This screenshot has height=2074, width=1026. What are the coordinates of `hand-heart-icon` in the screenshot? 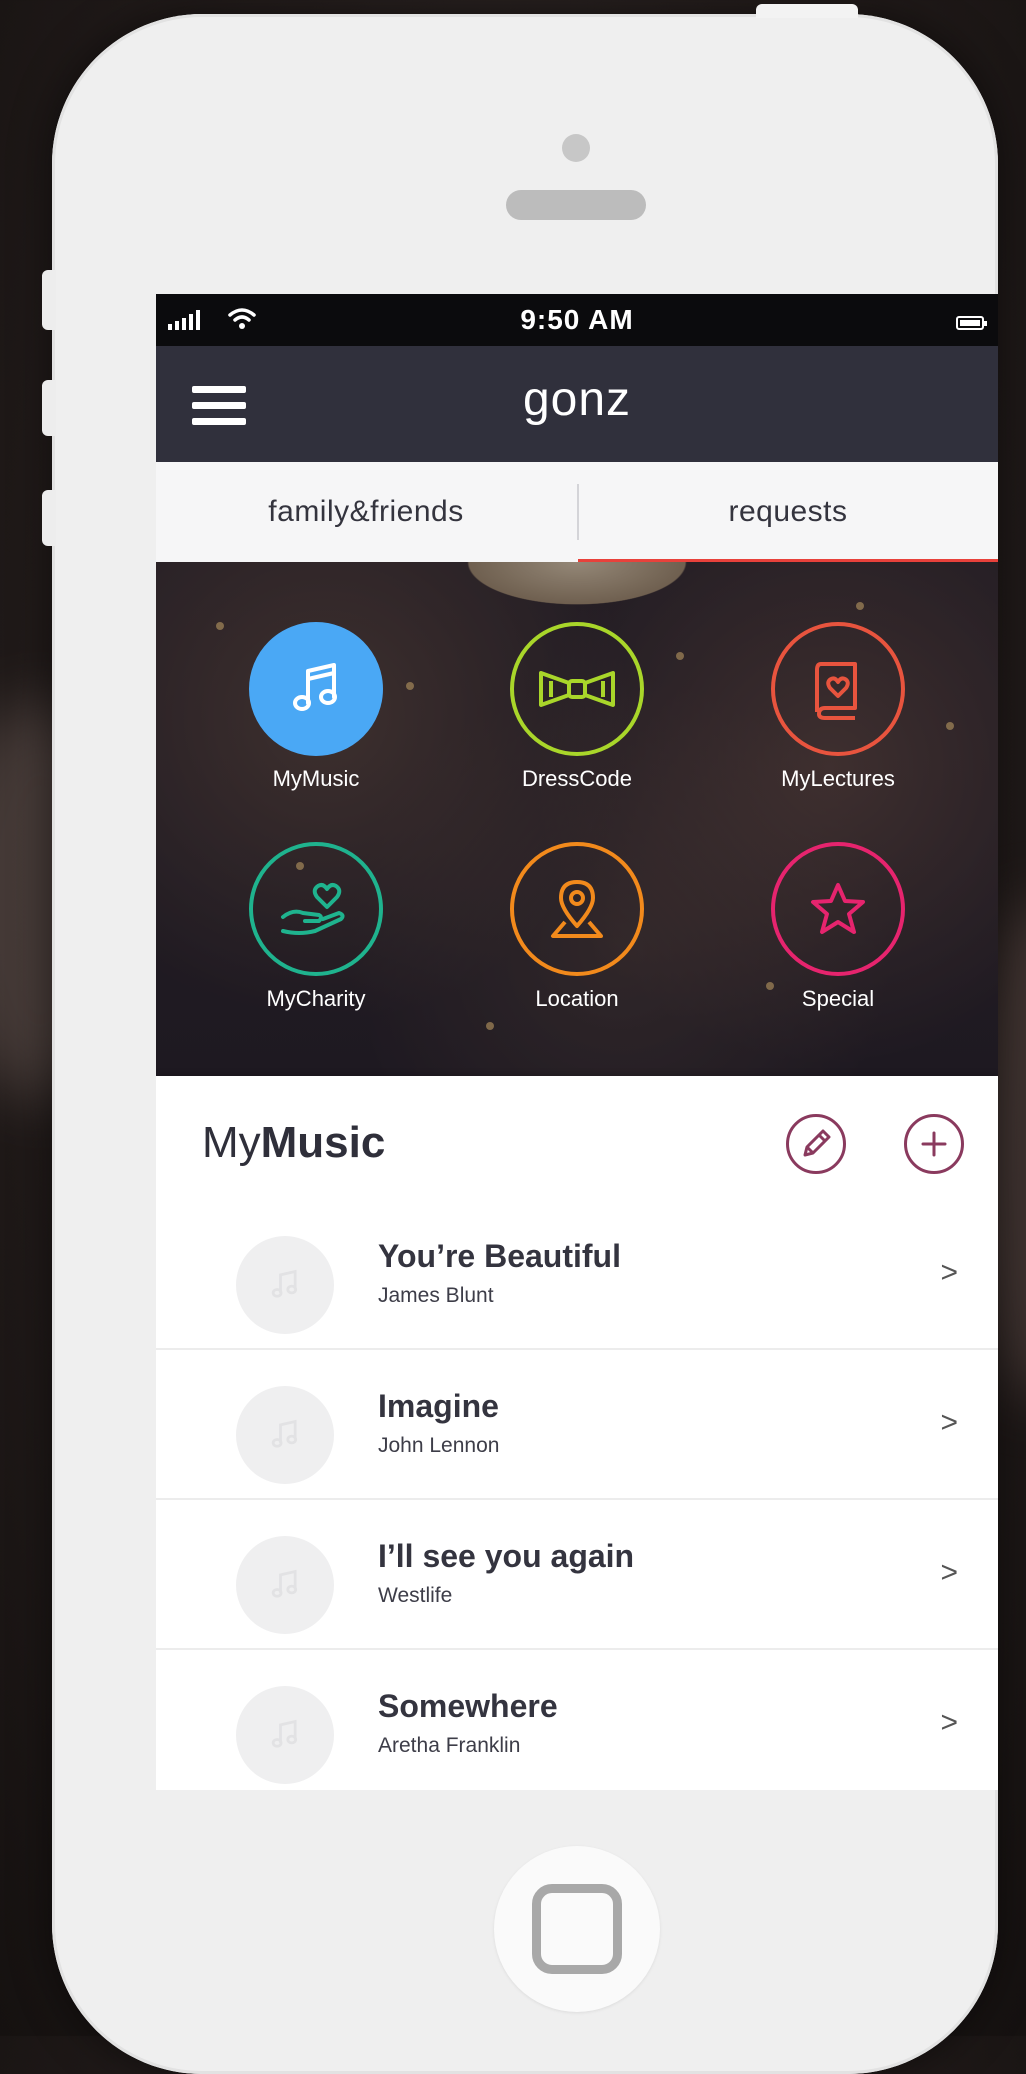 It's located at (316, 909).